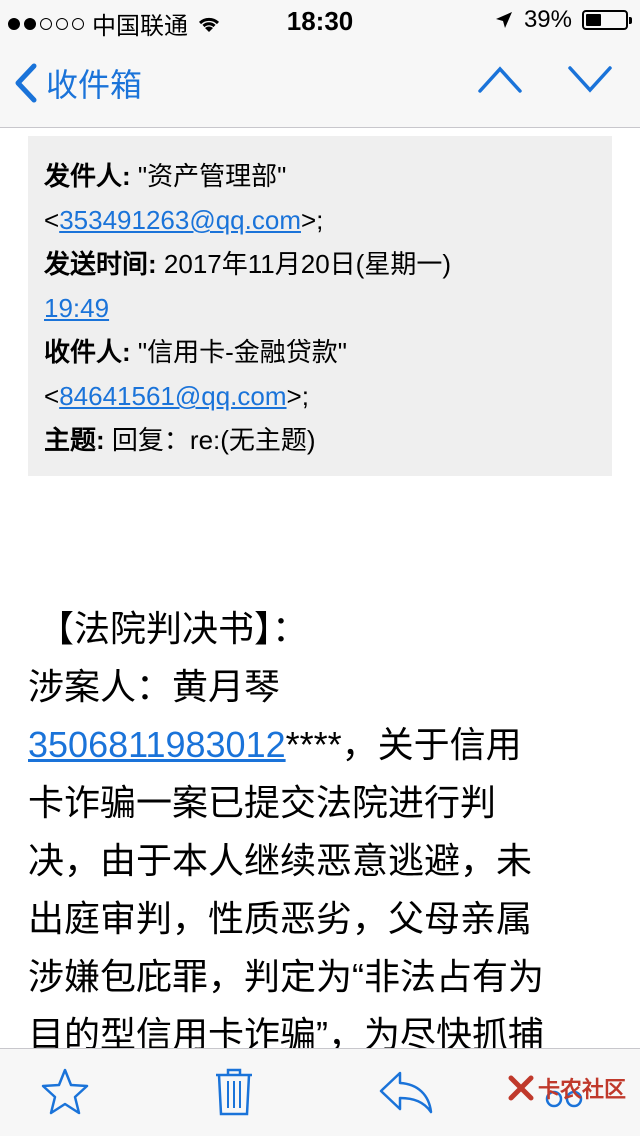 This screenshot has width=640, height=1136. What do you see at coordinates (154, 686) in the screenshot?
I see `body-person-line: 涉案人：黄月琴` at bounding box center [154, 686].